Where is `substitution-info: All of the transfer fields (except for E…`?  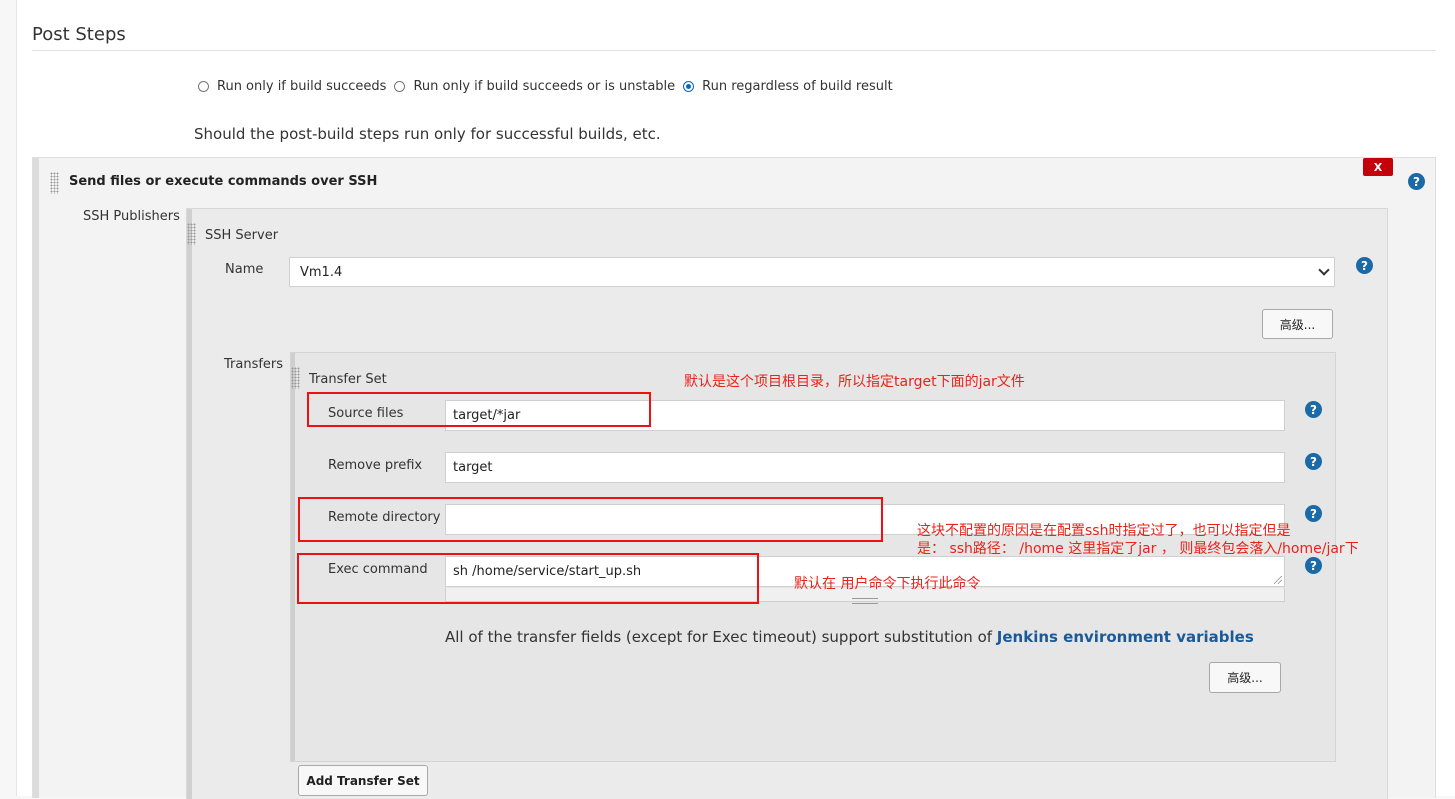 substitution-info: All of the transfer fields (except for E… is located at coordinates (849, 637).